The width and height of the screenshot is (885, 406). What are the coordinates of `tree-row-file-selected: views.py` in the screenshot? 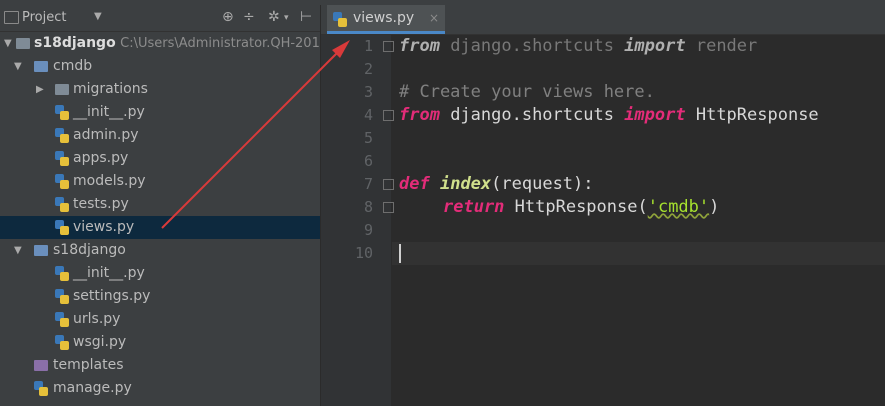 It's located at (160, 227).